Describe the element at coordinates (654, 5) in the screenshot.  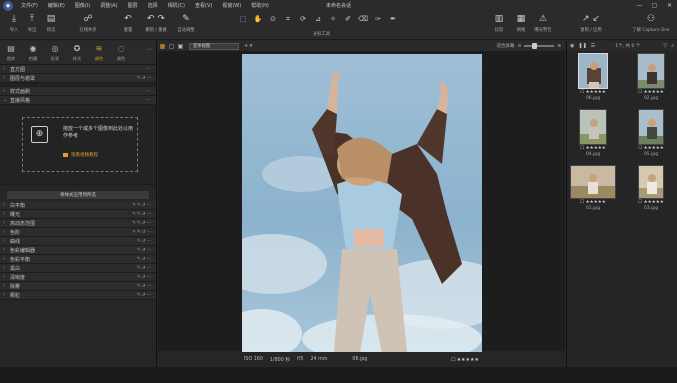
I see `maximize-button: ▢` at that location.